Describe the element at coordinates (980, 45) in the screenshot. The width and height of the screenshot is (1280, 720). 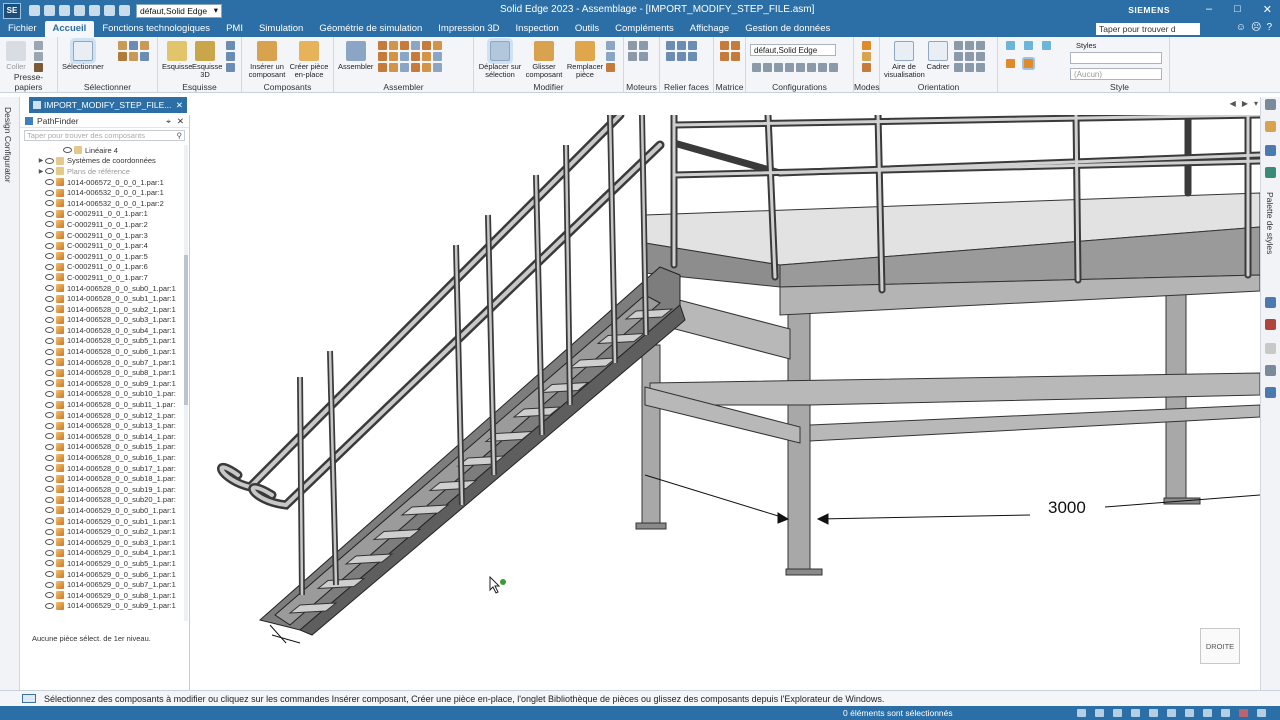
I see `rotate-icon` at that location.